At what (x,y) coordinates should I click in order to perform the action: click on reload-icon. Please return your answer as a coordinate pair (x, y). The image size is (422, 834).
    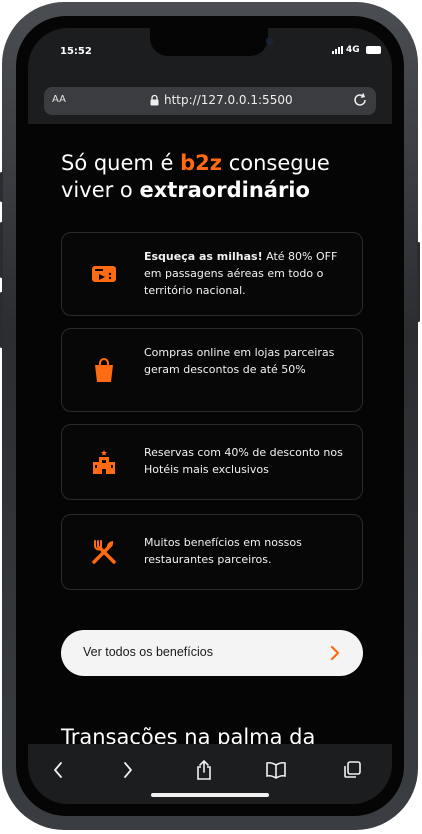
    Looking at the image, I should click on (360, 101).